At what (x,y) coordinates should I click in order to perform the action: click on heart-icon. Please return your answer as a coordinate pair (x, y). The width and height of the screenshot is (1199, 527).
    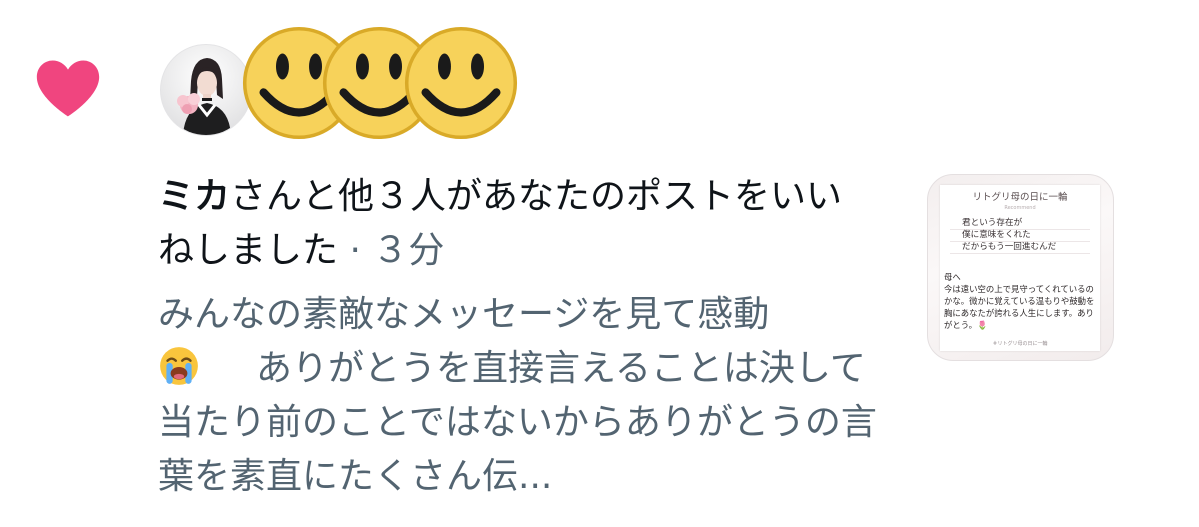
    Looking at the image, I should click on (68, 88).